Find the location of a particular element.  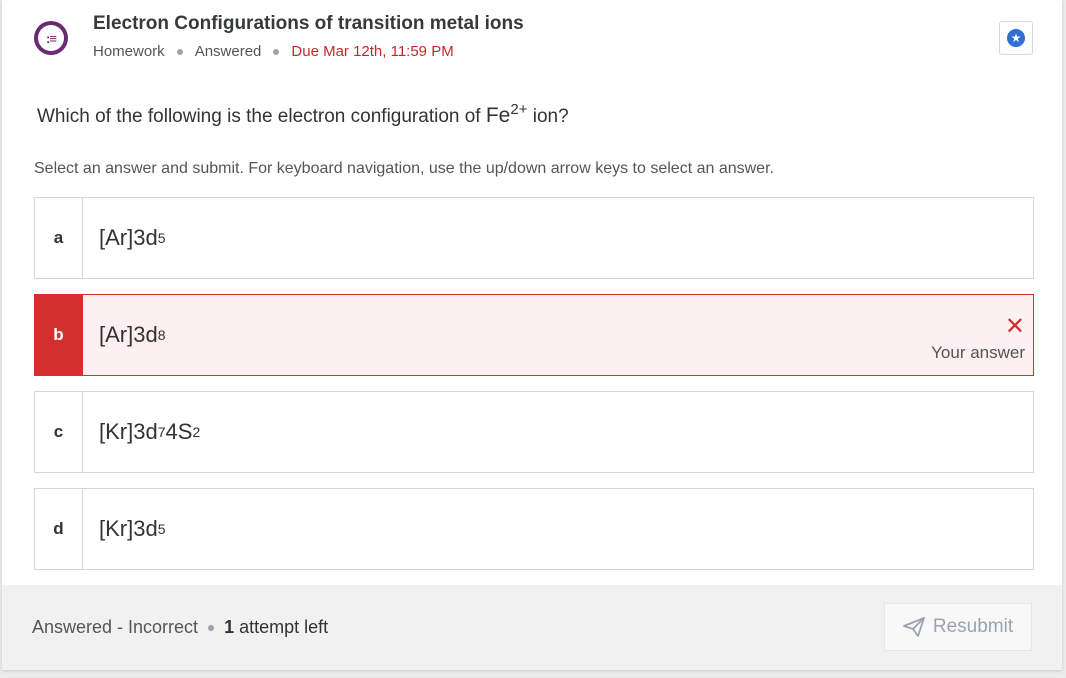

answer-option-b: b [Ar] 3d 8 ✕ Your answer is located at coordinates (534, 335).